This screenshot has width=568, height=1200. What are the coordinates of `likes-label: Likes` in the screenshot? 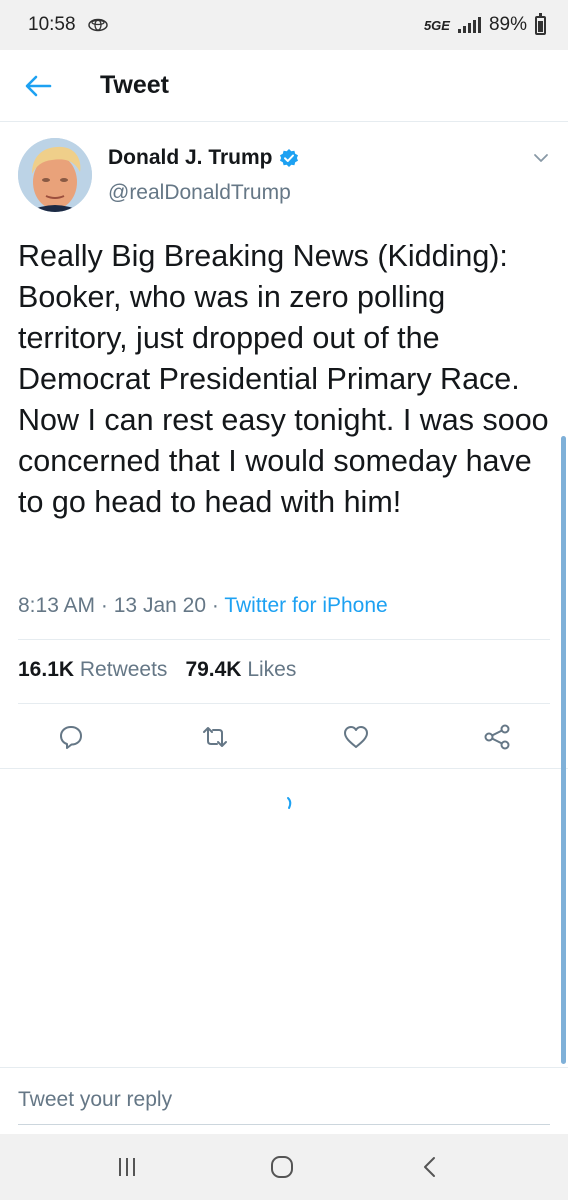 It's located at (272, 669).